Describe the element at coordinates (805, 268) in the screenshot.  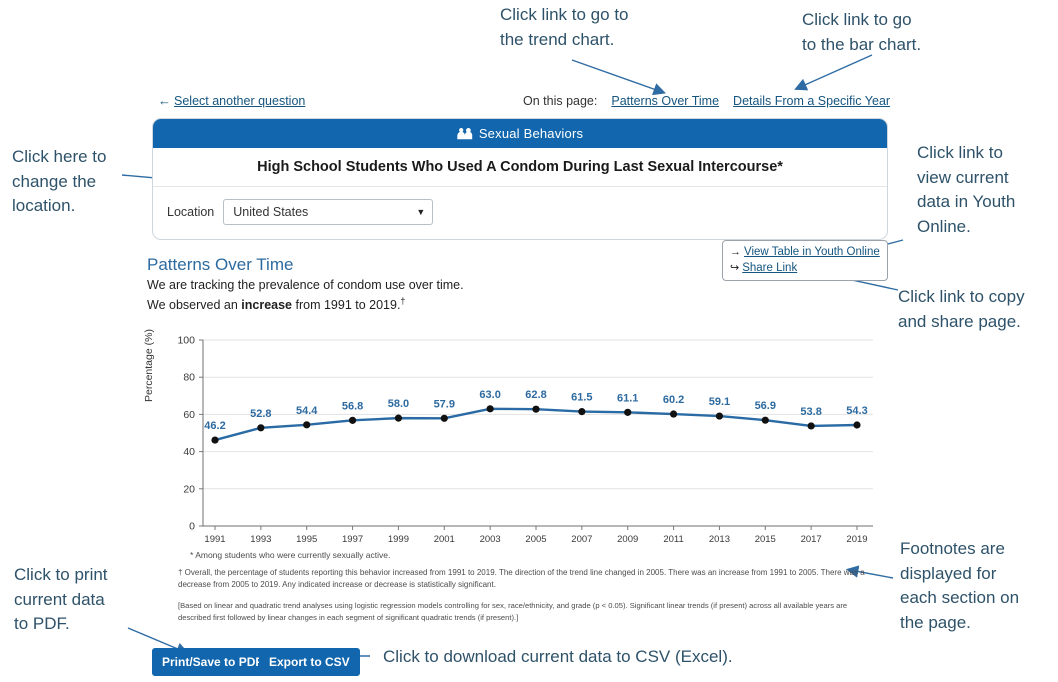
I see `share-row: ↪ Share Link` at that location.